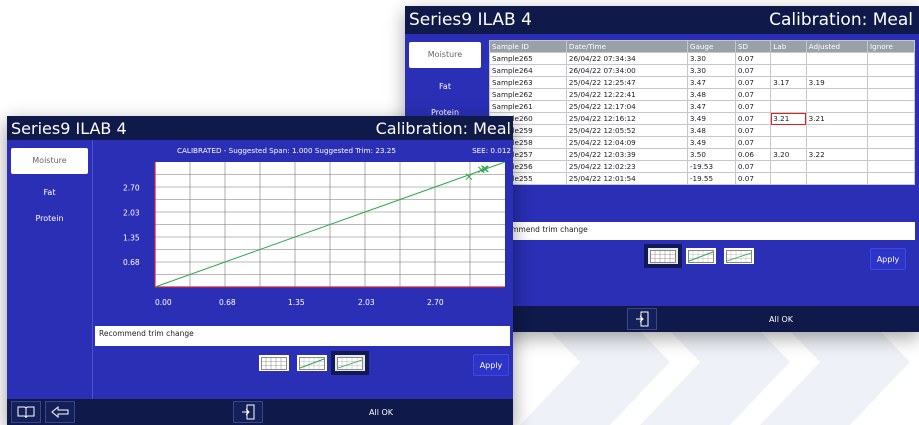 This screenshot has width=919, height=425. I want to click on table-cell: Sample261, so click(528, 106).